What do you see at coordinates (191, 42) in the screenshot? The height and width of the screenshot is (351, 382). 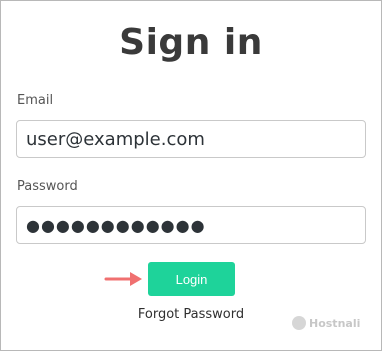 I see `page-title: Sign in` at bounding box center [191, 42].